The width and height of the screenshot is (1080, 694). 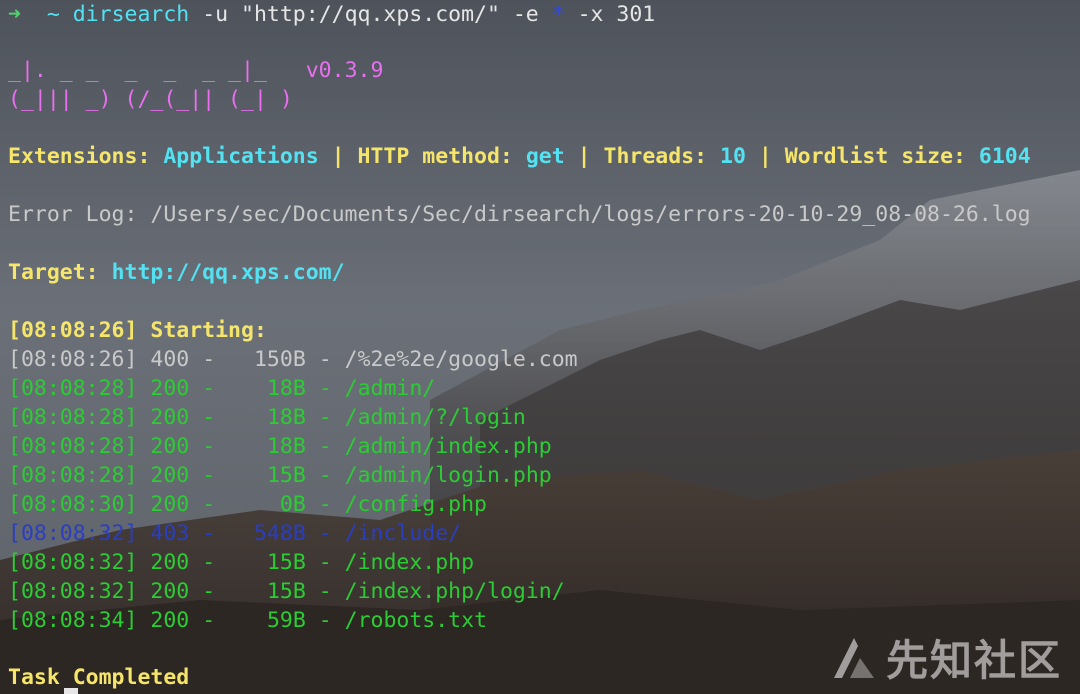 I want to click on result-status: 403, so click(x=170, y=533).